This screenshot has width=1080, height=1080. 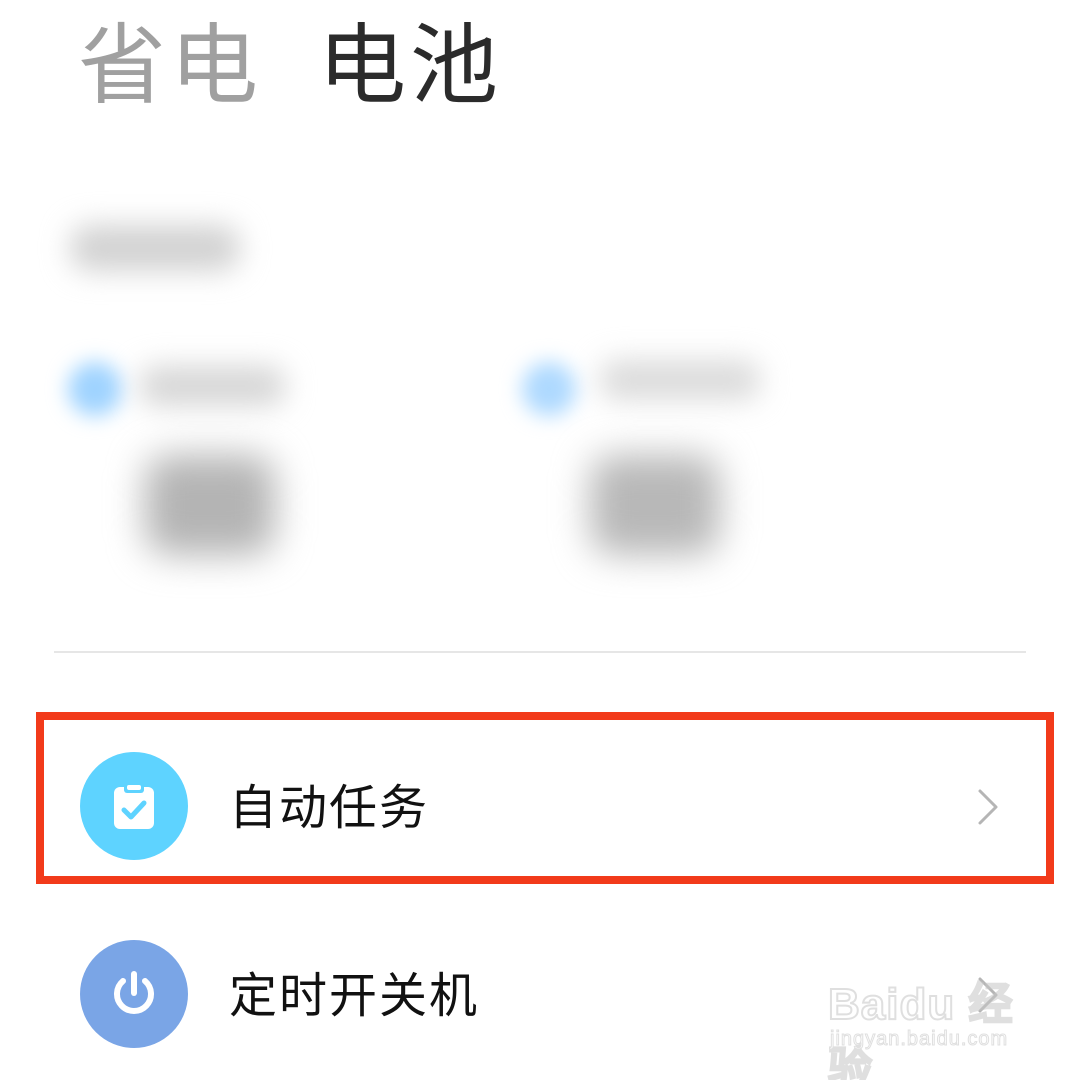 What do you see at coordinates (540, 797) in the screenshot?
I see `list-item-auto-tasks: 自动任务` at bounding box center [540, 797].